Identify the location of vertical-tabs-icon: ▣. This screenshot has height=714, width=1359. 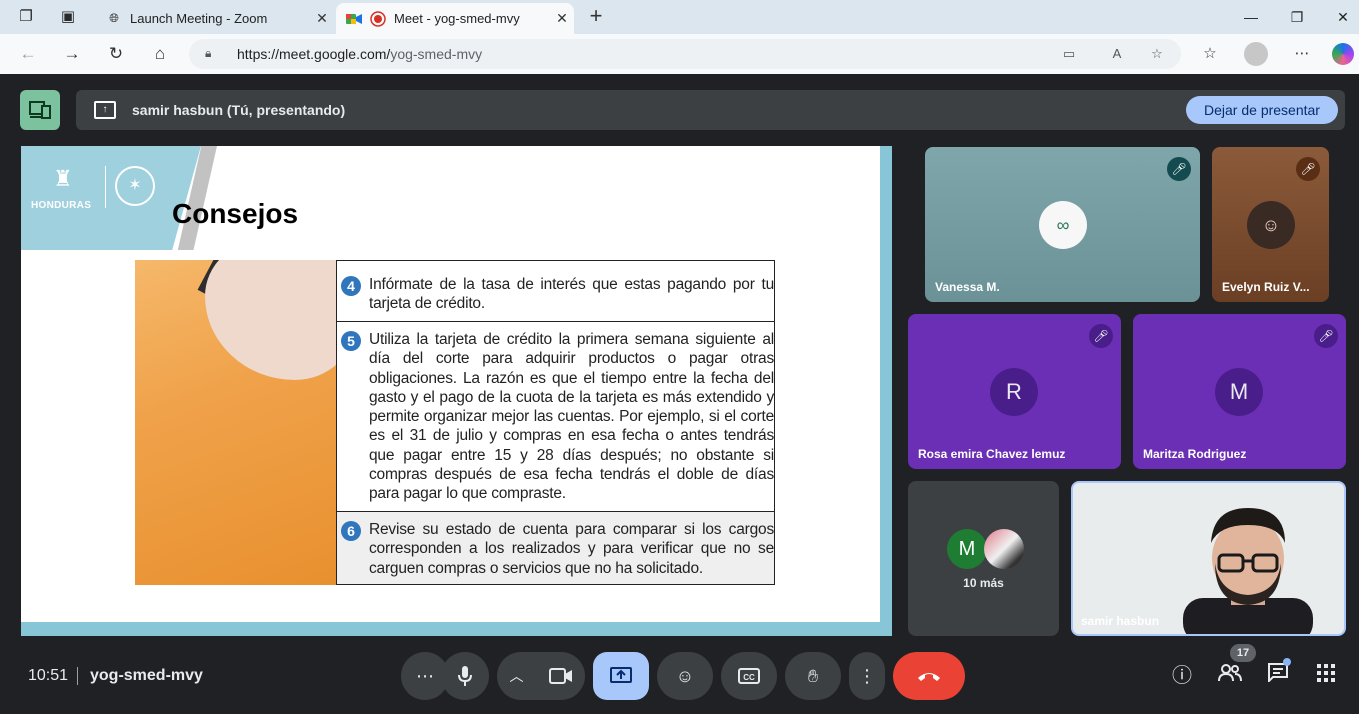
(68, 17).